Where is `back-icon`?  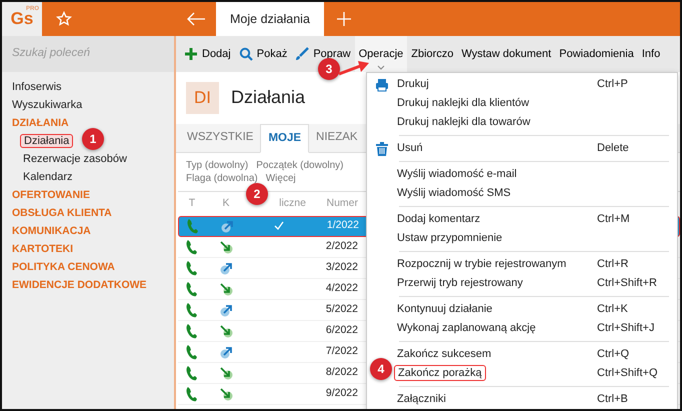 back-icon is located at coordinates (196, 19).